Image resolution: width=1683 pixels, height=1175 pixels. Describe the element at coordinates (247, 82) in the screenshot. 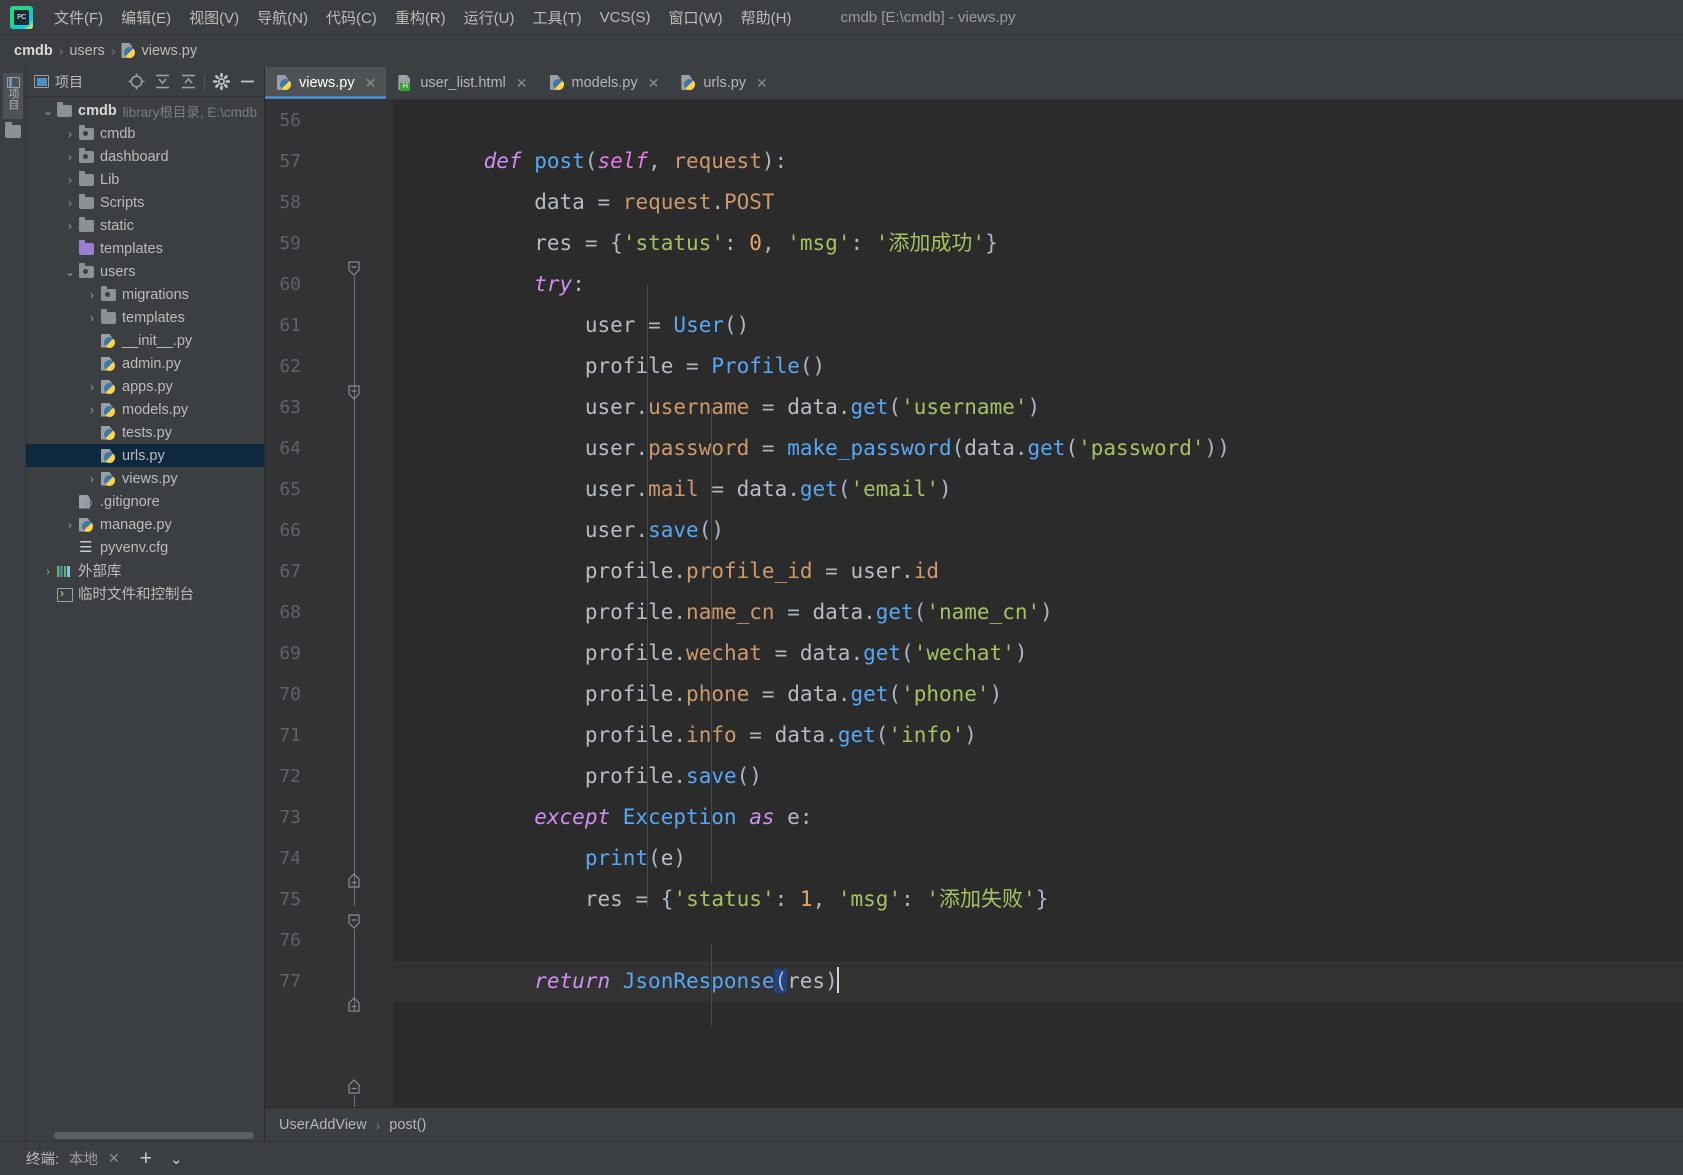

I see `hide-panel-icon` at that location.